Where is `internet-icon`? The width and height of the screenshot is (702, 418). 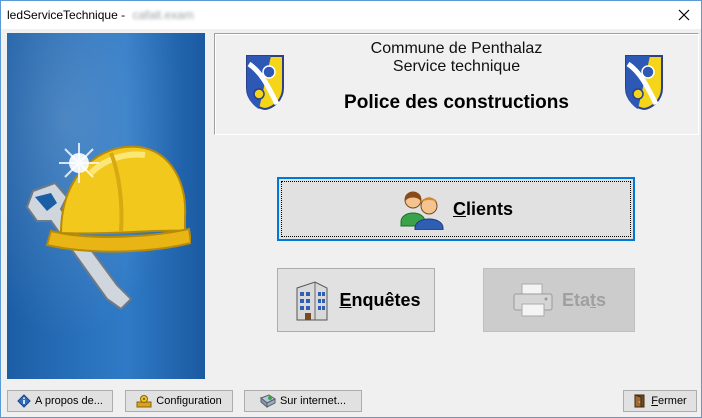
internet-icon is located at coordinates (267, 401).